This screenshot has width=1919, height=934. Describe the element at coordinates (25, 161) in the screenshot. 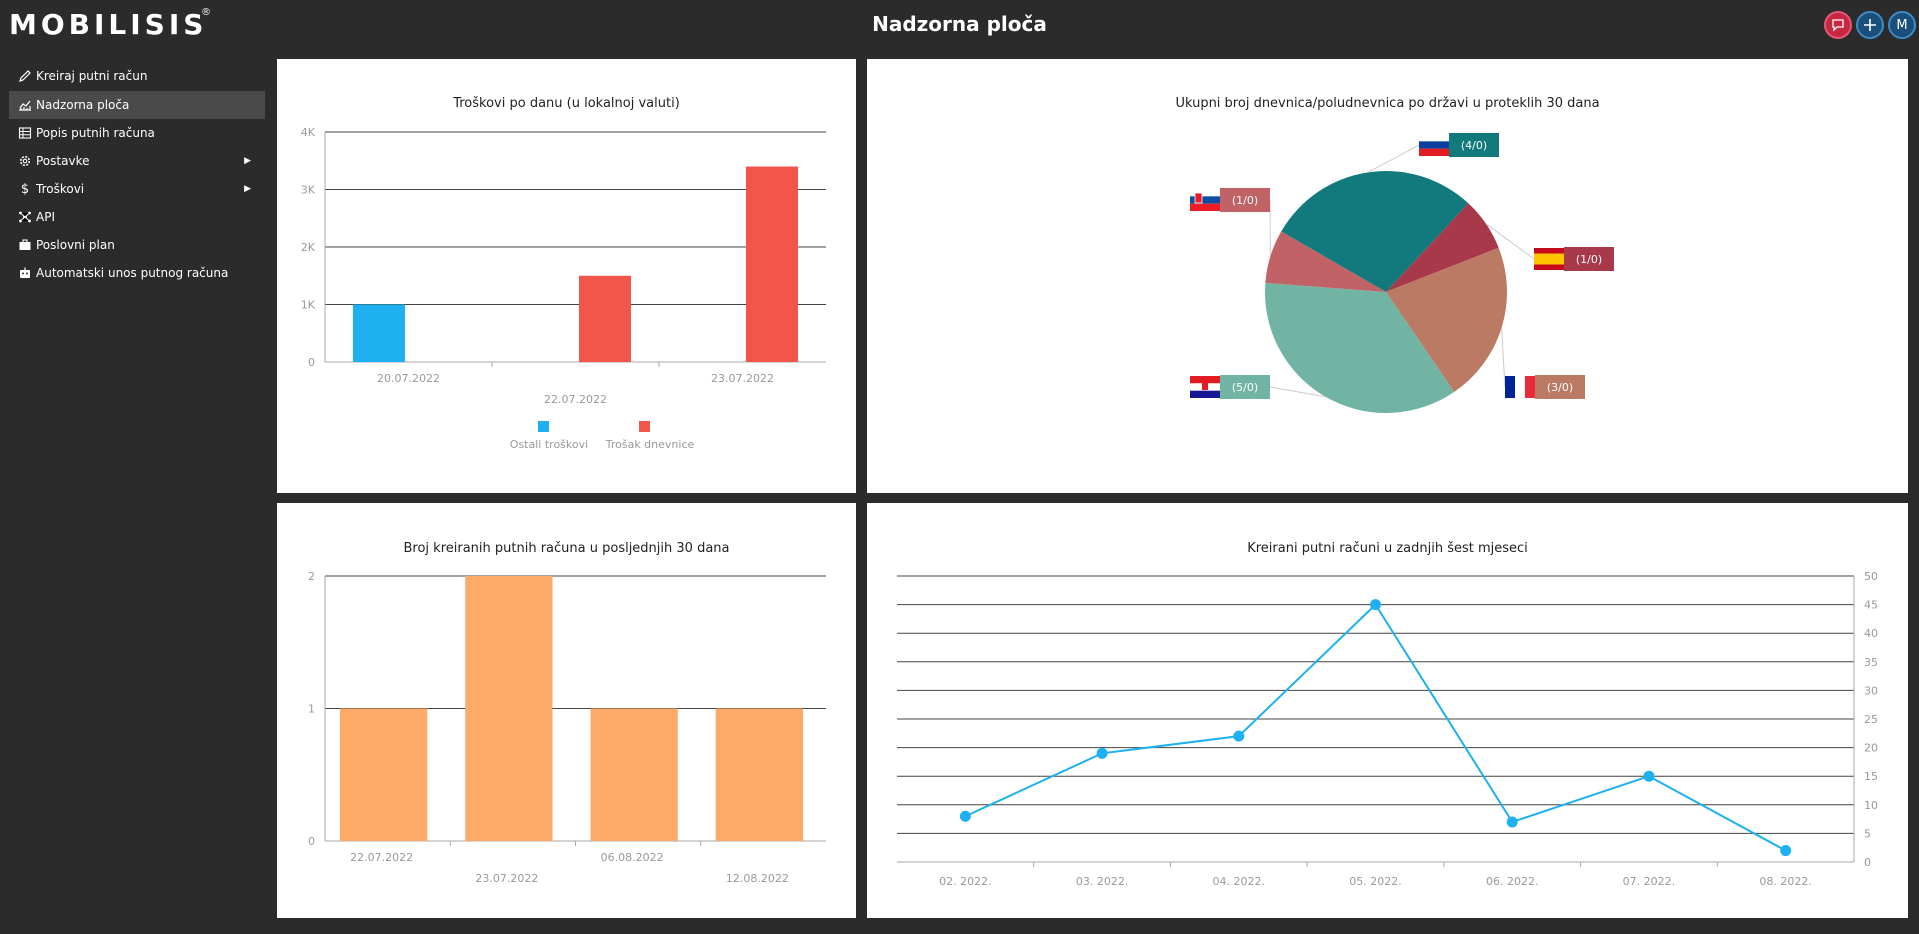

I see `gear-icon` at that location.